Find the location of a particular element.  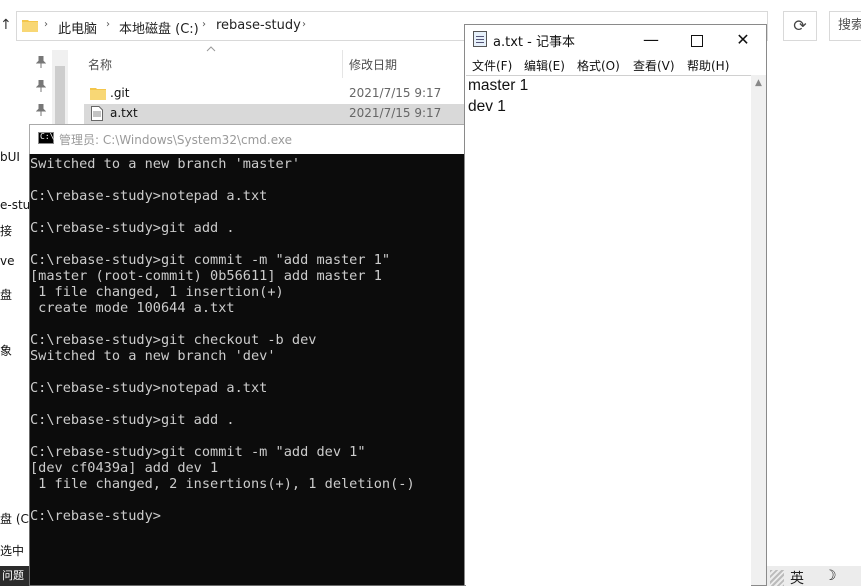

moon-icon: ☽ is located at coordinates (830, 576).